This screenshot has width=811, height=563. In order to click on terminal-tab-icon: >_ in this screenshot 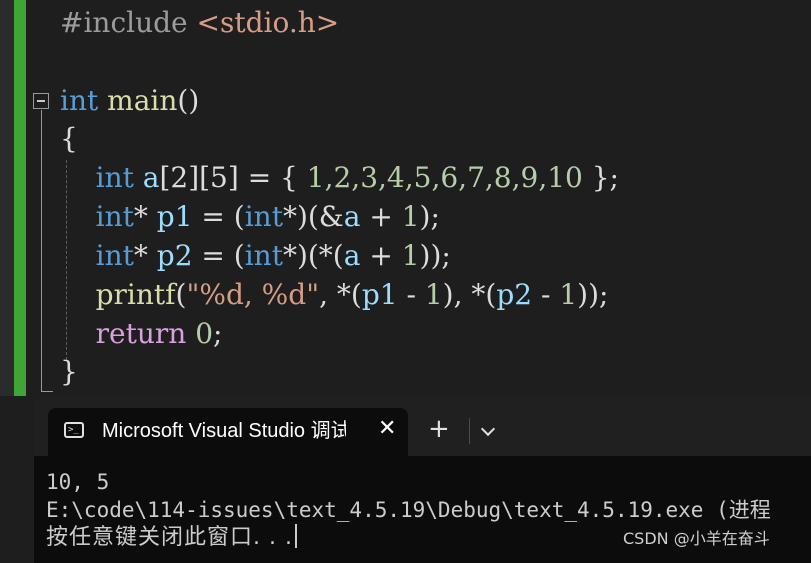, I will do `click(74, 430)`.